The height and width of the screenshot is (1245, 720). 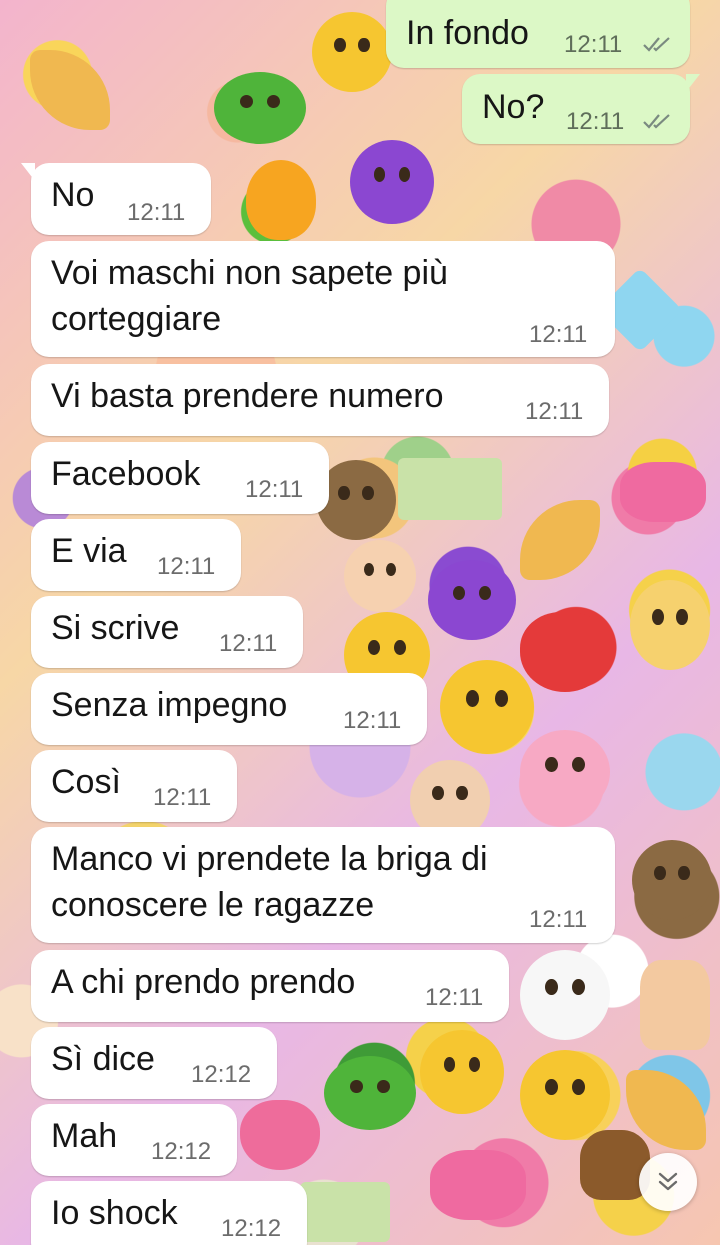 I want to click on message-bubble-incoming: Facebook 12:11, so click(x=180, y=478).